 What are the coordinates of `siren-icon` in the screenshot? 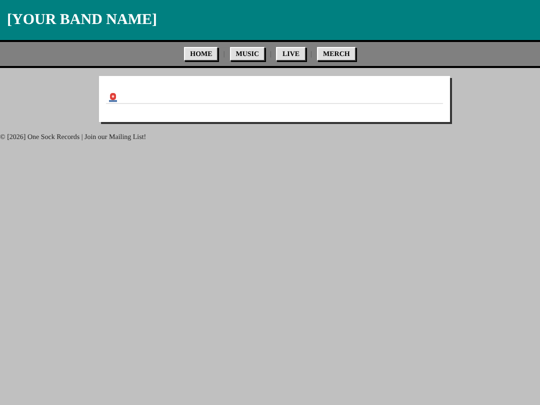 It's located at (113, 97).